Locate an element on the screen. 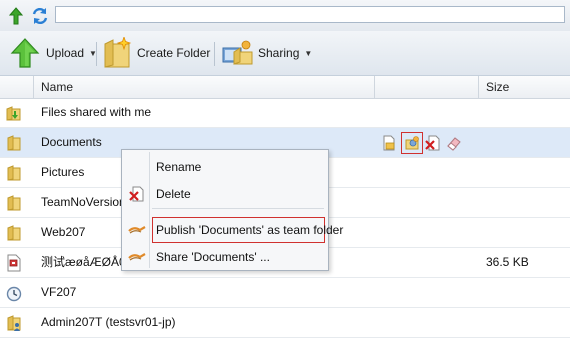  file-name: Files shared with me is located at coordinates (96, 112).